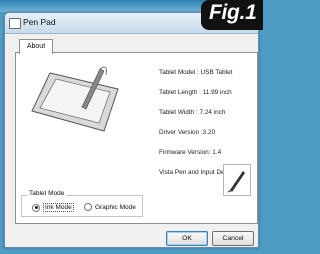 The height and width of the screenshot is (254, 320). What do you see at coordinates (195, 92) in the screenshot?
I see `tablet-length-text: Tablet Length : 11.99 inch` at bounding box center [195, 92].